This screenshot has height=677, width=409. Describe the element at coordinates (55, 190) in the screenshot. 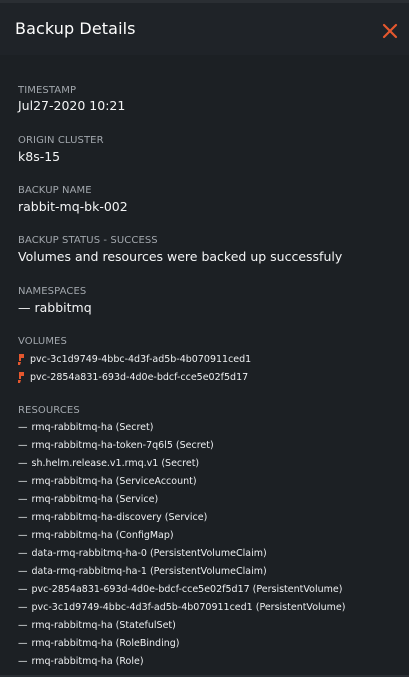

I see `backup-name-label: BACKUP NAME` at that location.